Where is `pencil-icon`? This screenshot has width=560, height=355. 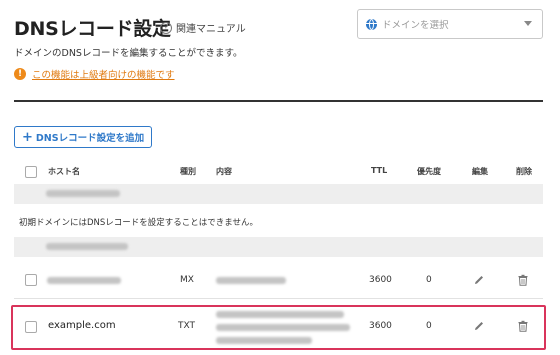 pencil-icon is located at coordinates (479, 280).